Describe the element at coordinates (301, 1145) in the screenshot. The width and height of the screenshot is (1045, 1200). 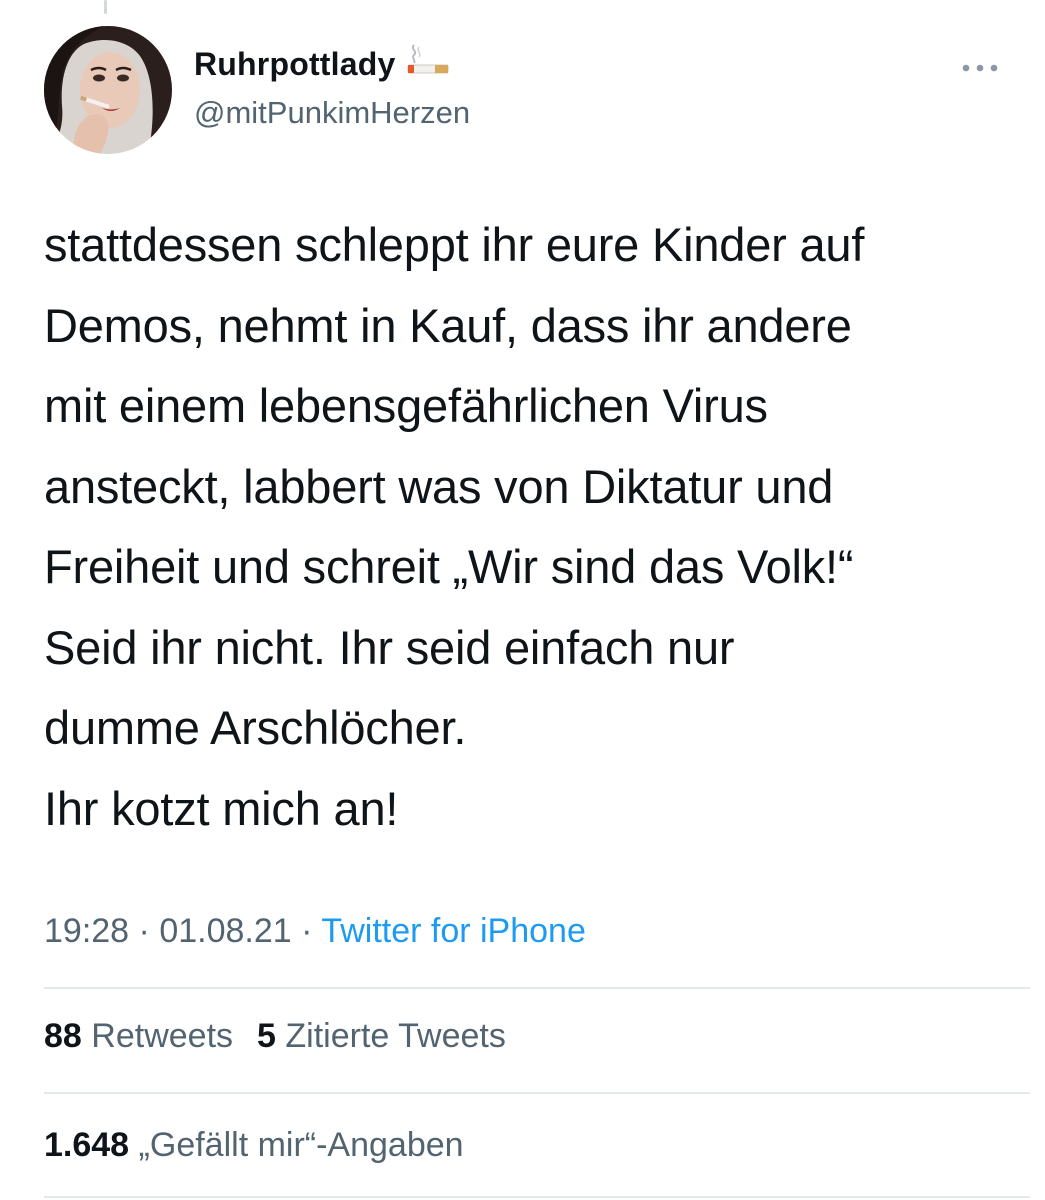
I see `likes-label: „Gefällt mir“-Angaben` at that location.